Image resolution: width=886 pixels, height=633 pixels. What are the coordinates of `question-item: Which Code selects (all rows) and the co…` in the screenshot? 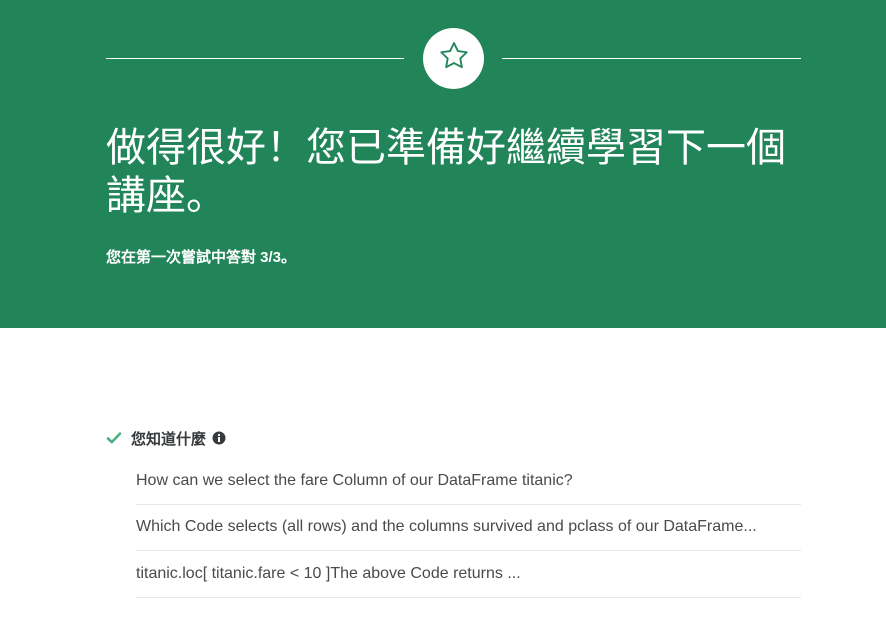 It's located at (468, 528).